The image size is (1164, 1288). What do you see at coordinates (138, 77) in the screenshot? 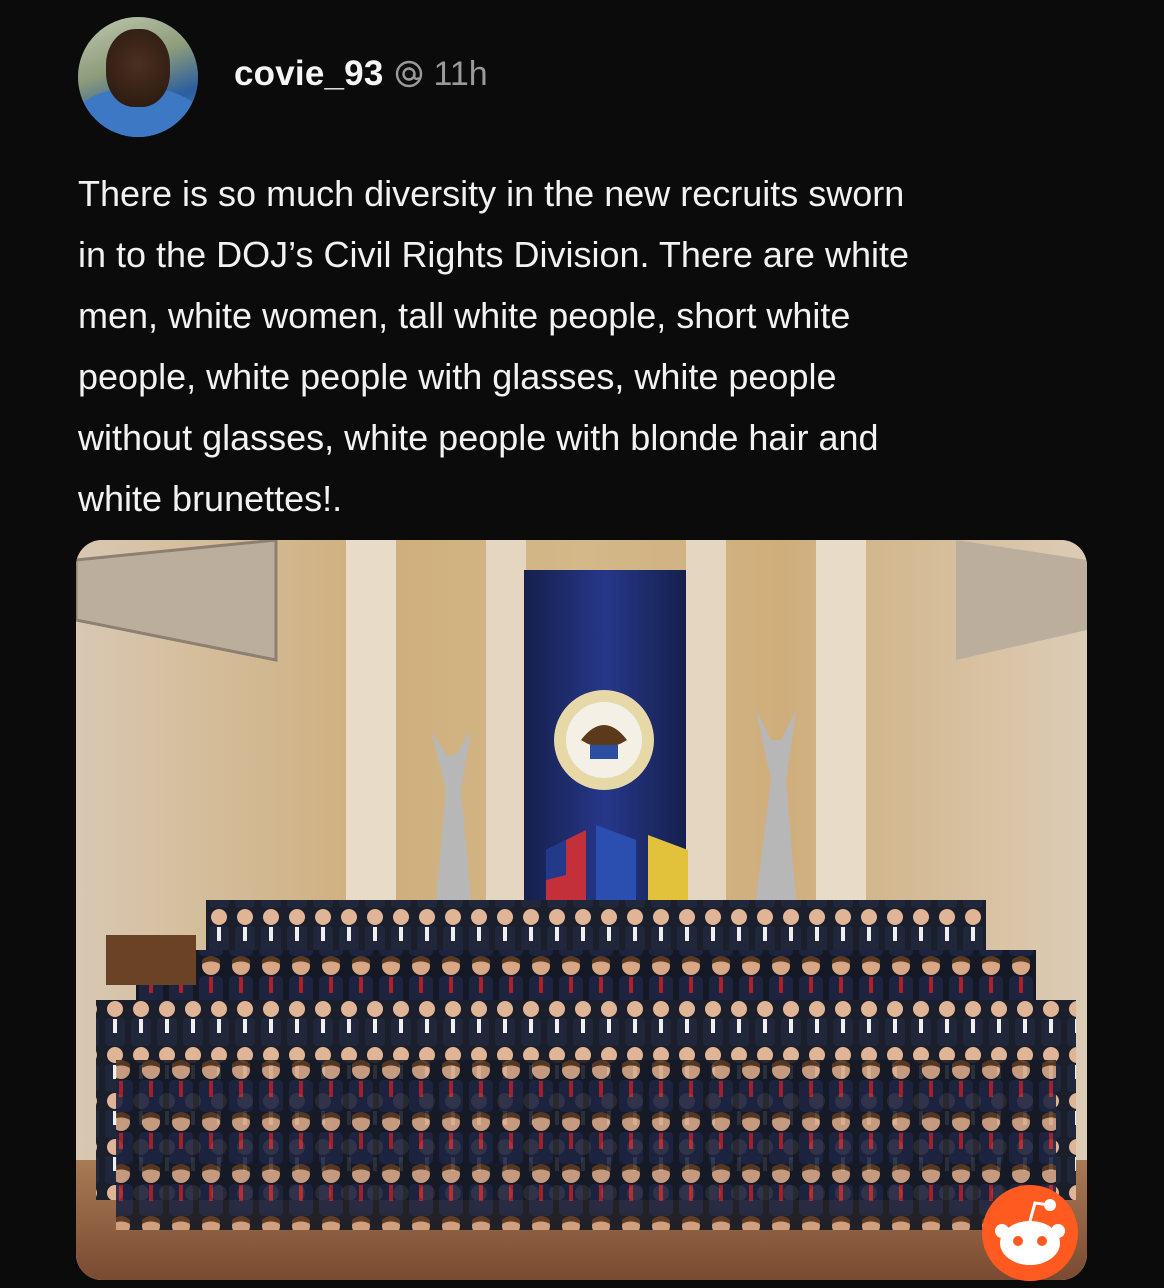
I see `avatar` at bounding box center [138, 77].